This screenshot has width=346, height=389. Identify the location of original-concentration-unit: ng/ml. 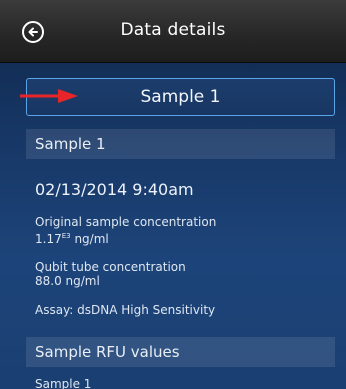
(91, 239).